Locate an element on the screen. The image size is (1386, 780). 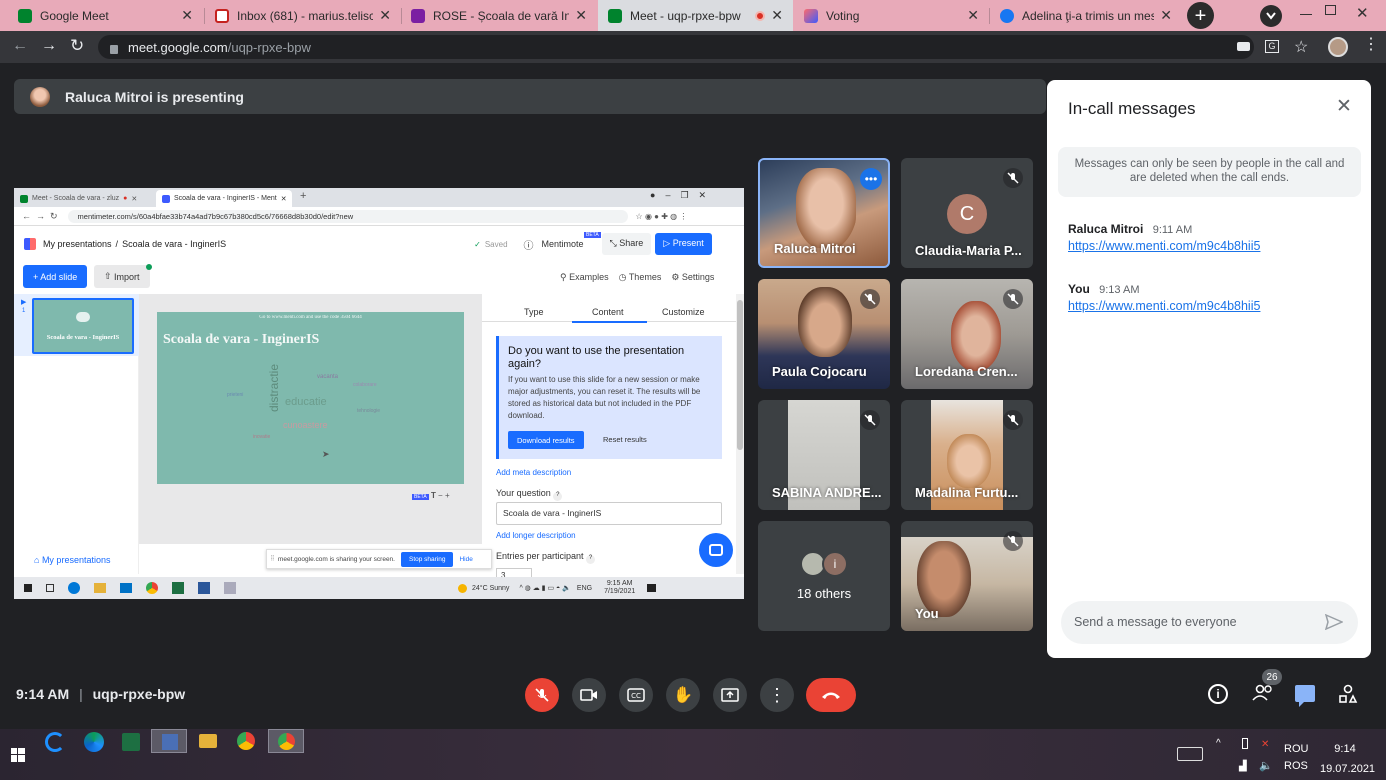
windows-start-icon is located at coordinates (18, 755).